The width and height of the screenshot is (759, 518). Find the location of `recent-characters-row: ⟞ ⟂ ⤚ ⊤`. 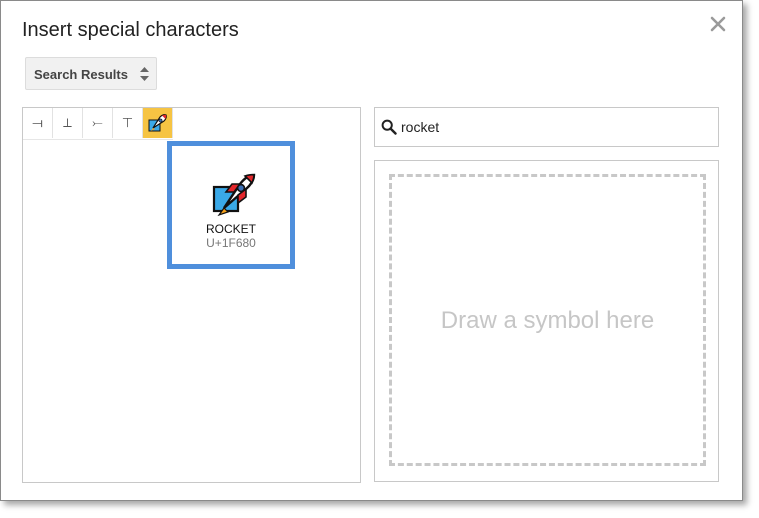

recent-characters-row: ⟞ ⟂ ⤚ ⊤ is located at coordinates (98, 124).